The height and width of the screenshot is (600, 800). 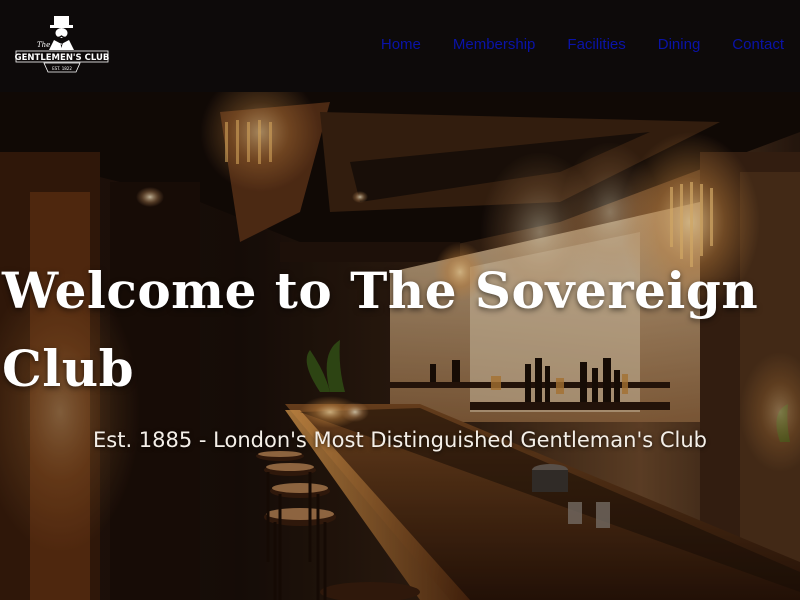 I want to click on nav-membership: Membership, so click(x=494, y=44).